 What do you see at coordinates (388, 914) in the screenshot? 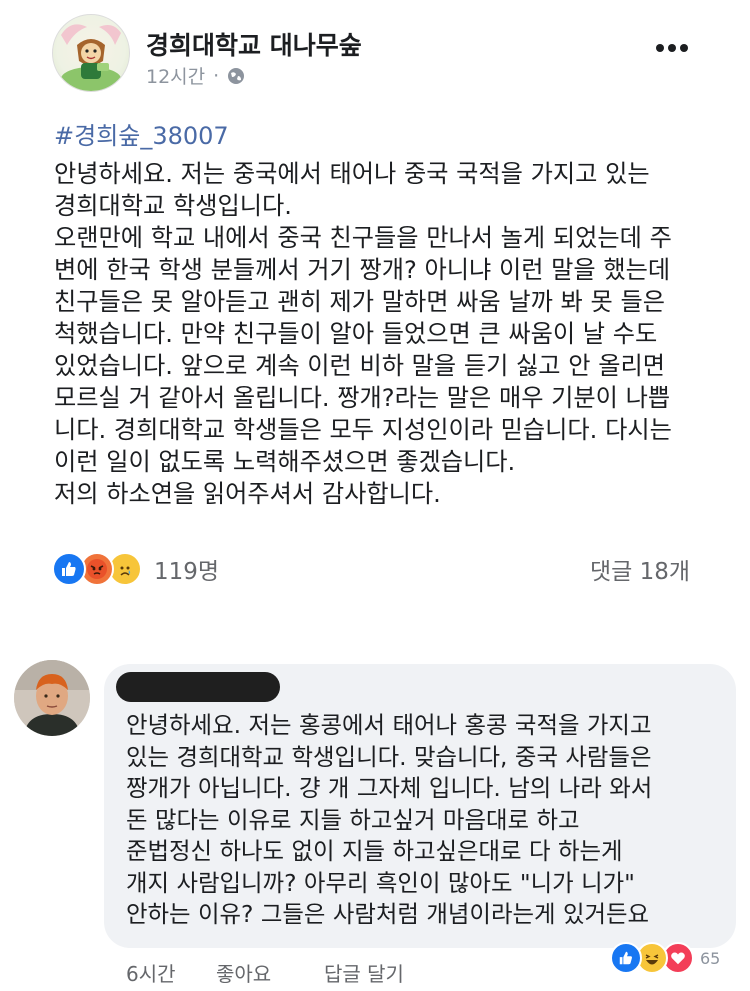
I see `comment-line: 안하는 이유? 그들은 사람처럼 개념이라는게 있거든요` at bounding box center [388, 914].